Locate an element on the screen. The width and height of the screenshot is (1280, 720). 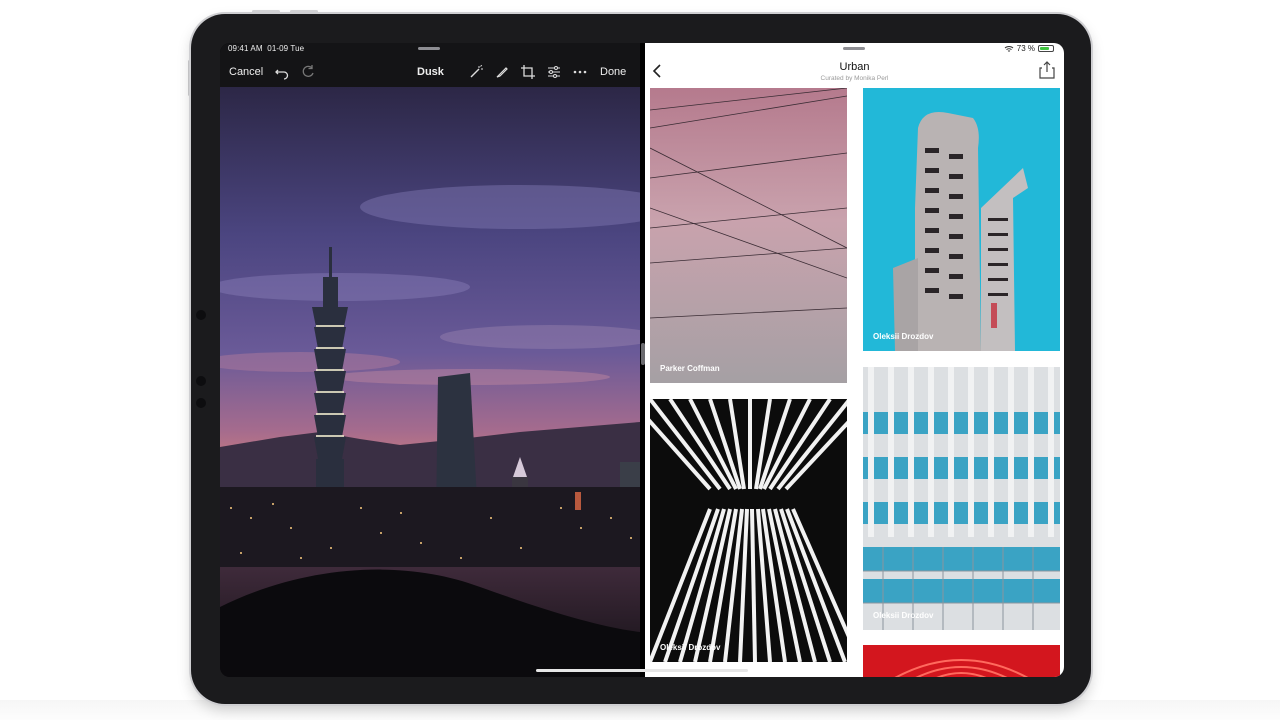
more-icon is located at coordinates (580, 72).